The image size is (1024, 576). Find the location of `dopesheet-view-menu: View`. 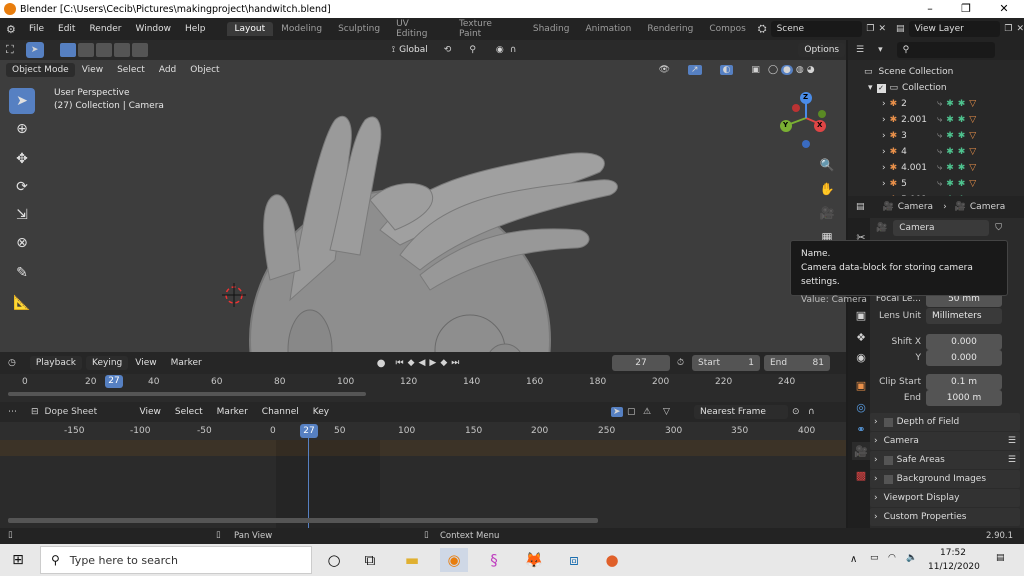

dopesheet-view-menu: View is located at coordinates (150, 412).